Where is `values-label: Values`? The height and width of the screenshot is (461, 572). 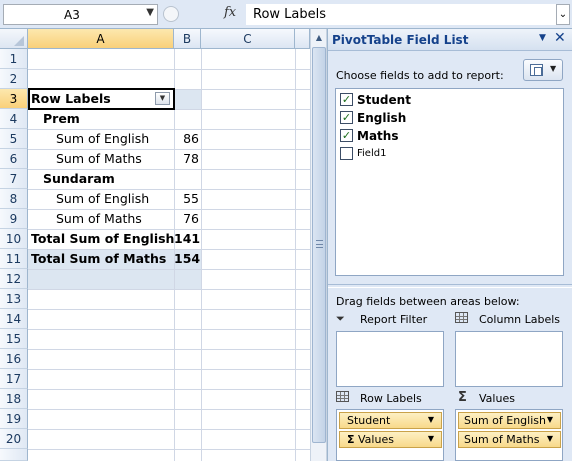 values-label: Values is located at coordinates (497, 398).